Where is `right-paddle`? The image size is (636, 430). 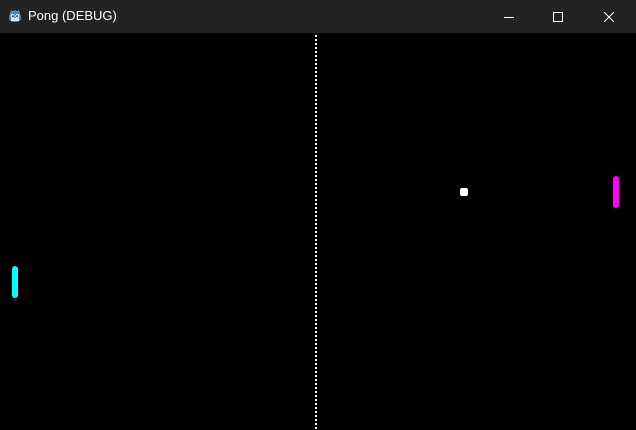
right-paddle is located at coordinates (616, 192).